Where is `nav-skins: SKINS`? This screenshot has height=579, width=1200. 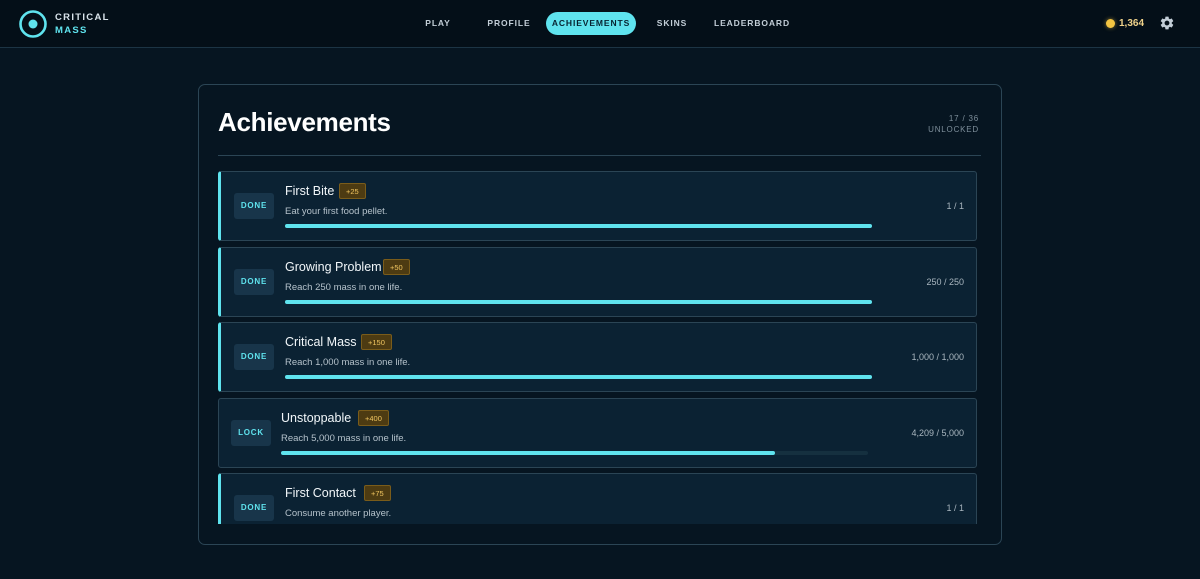
nav-skins: SKINS is located at coordinates (672, 23).